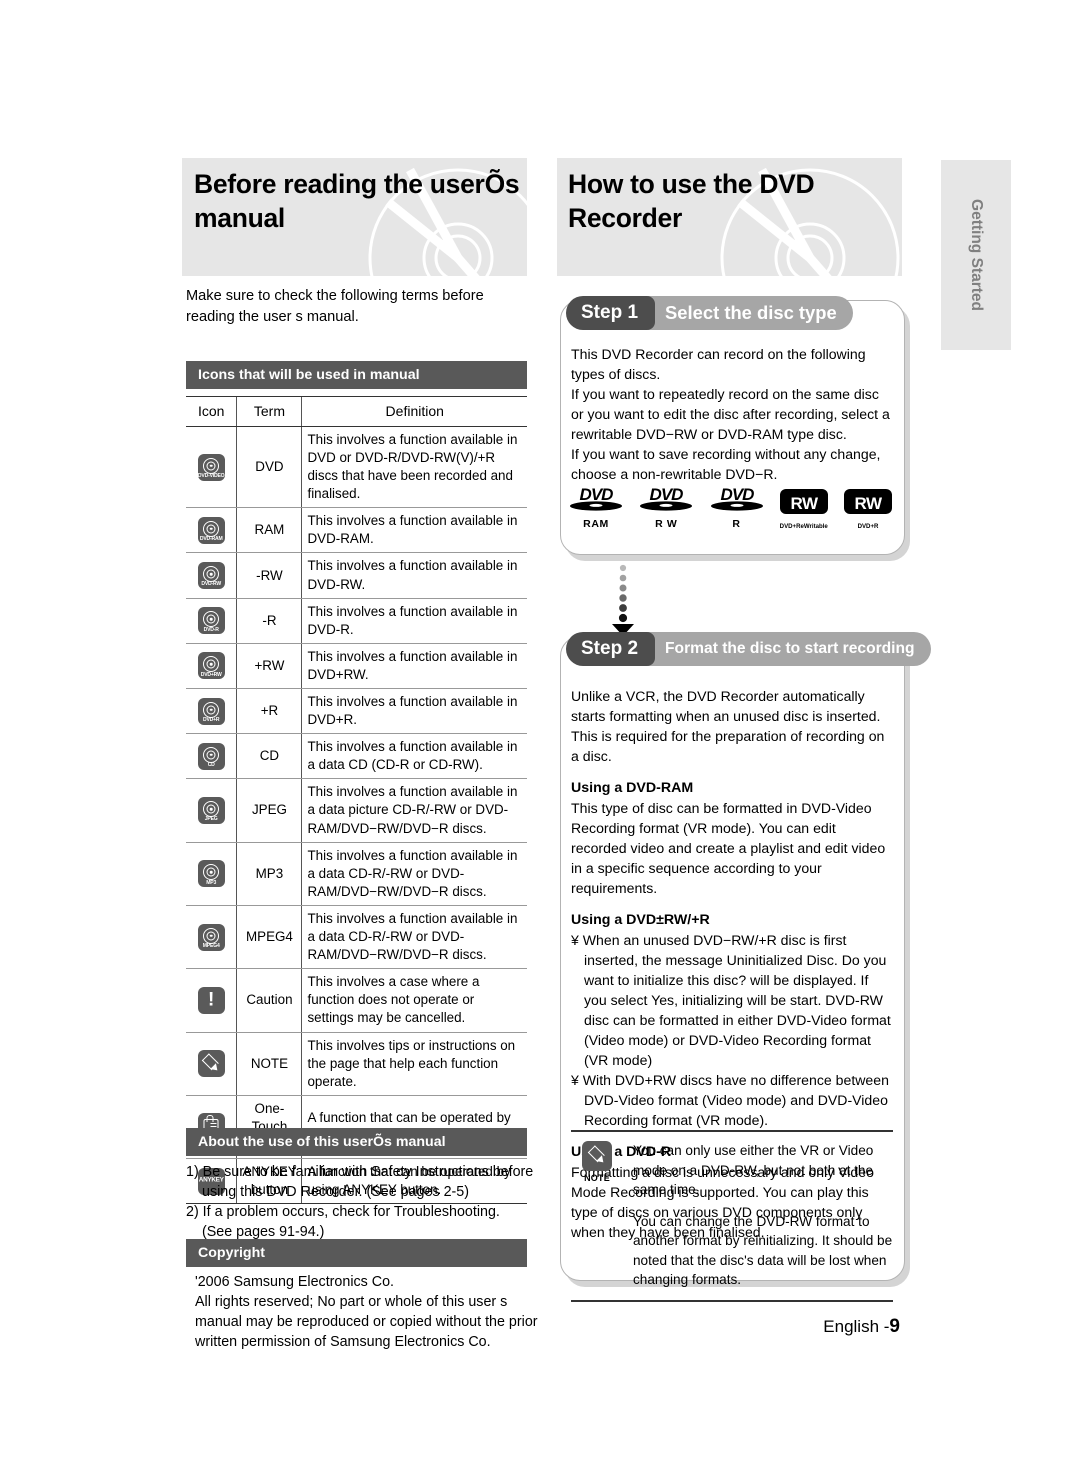 The width and height of the screenshot is (1080, 1470). I want to click on column-header-term: Term, so click(269, 411).